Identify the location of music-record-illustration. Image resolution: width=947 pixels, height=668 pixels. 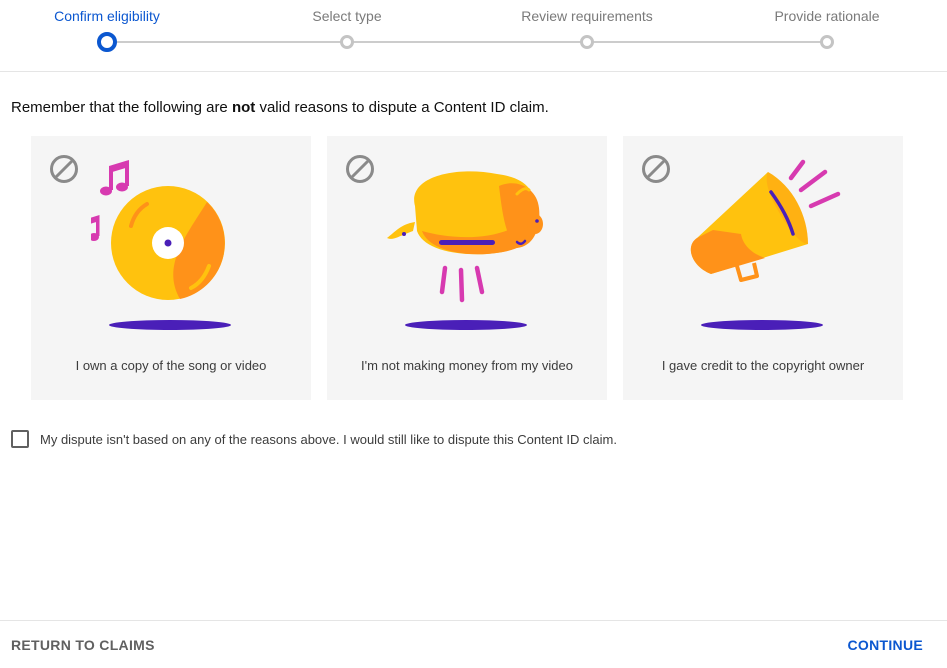
(158, 230).